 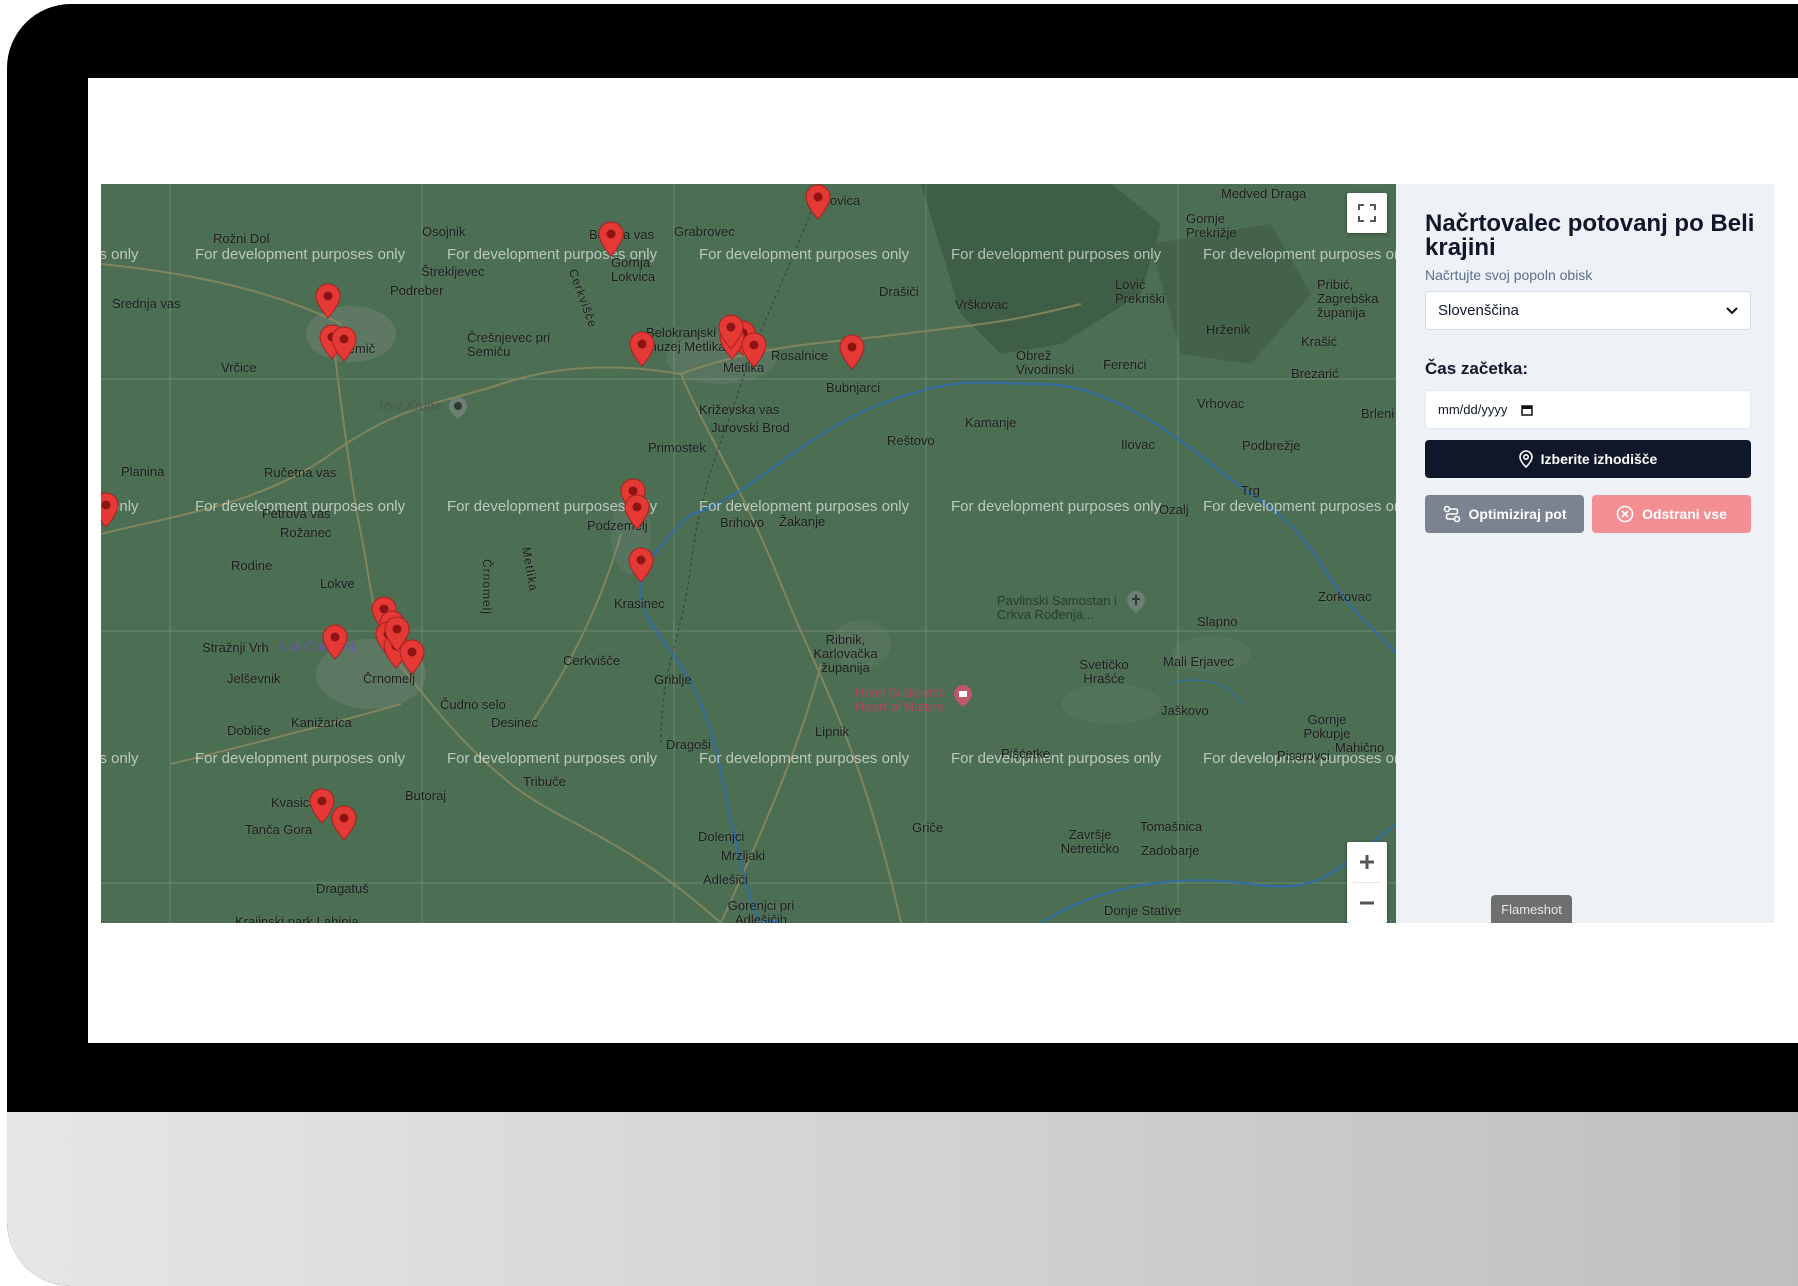 I want to click on map-place-label: Štrekljevec, so click(x=453, y=271).